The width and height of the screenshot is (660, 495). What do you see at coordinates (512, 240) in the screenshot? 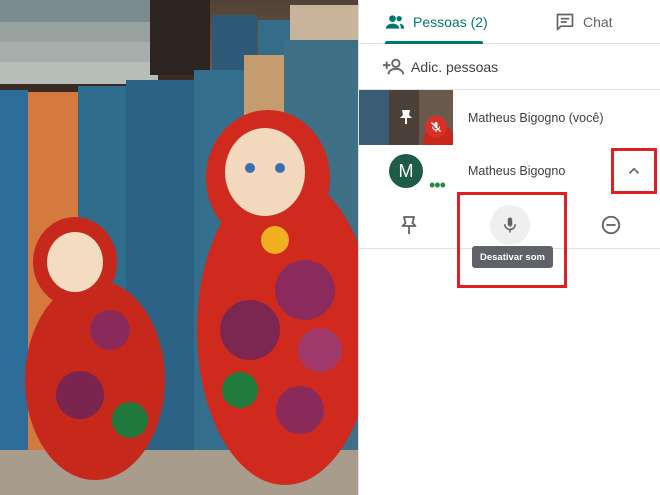
I see `mute-highlight-box` at bounding box center [512, 240].